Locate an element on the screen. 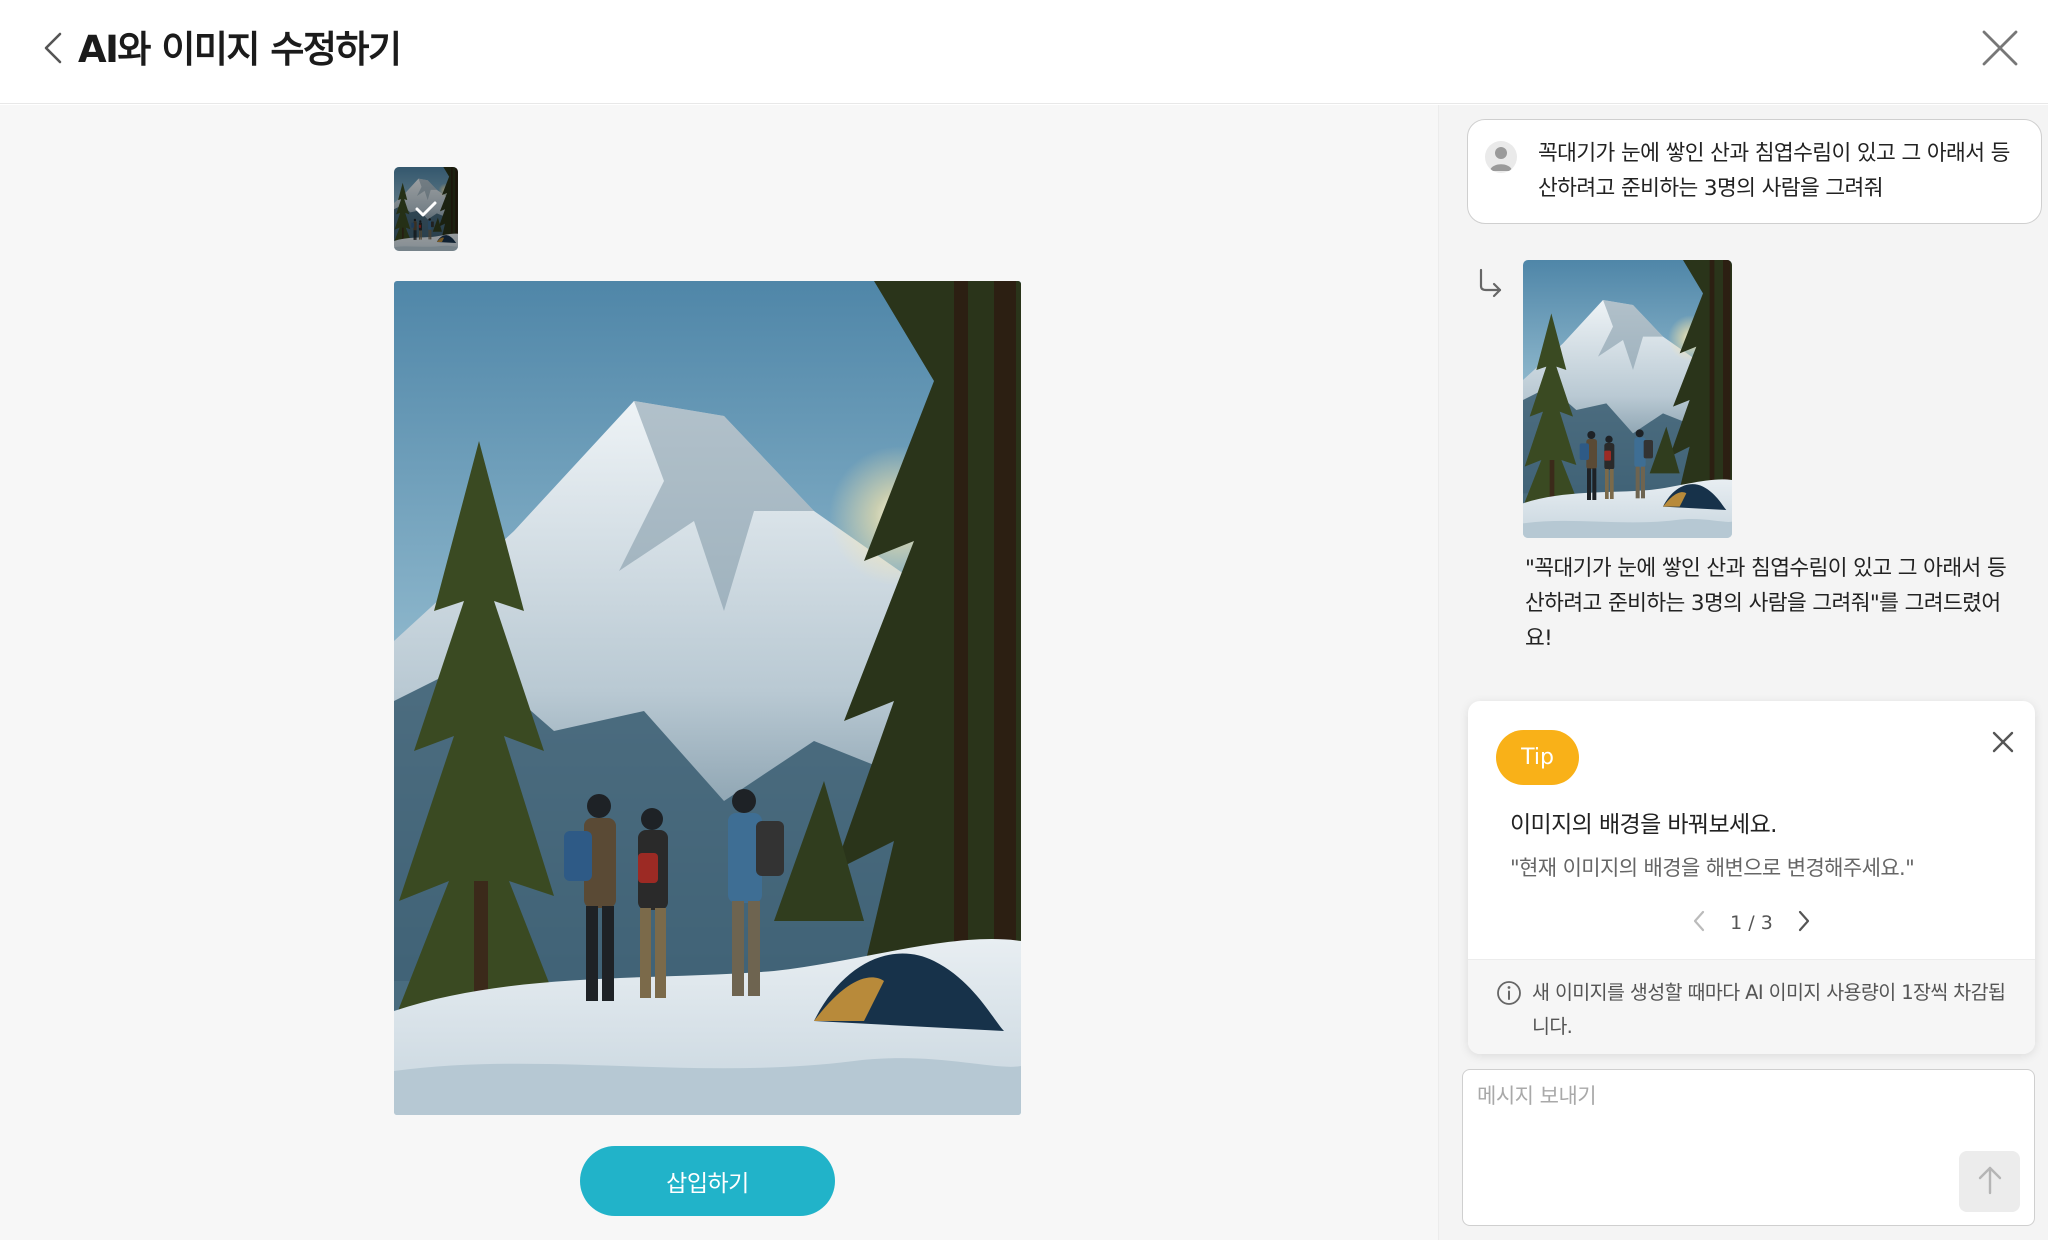 The image size is (2048, 1240). result-image-content is located at coordinates (1627, 399).